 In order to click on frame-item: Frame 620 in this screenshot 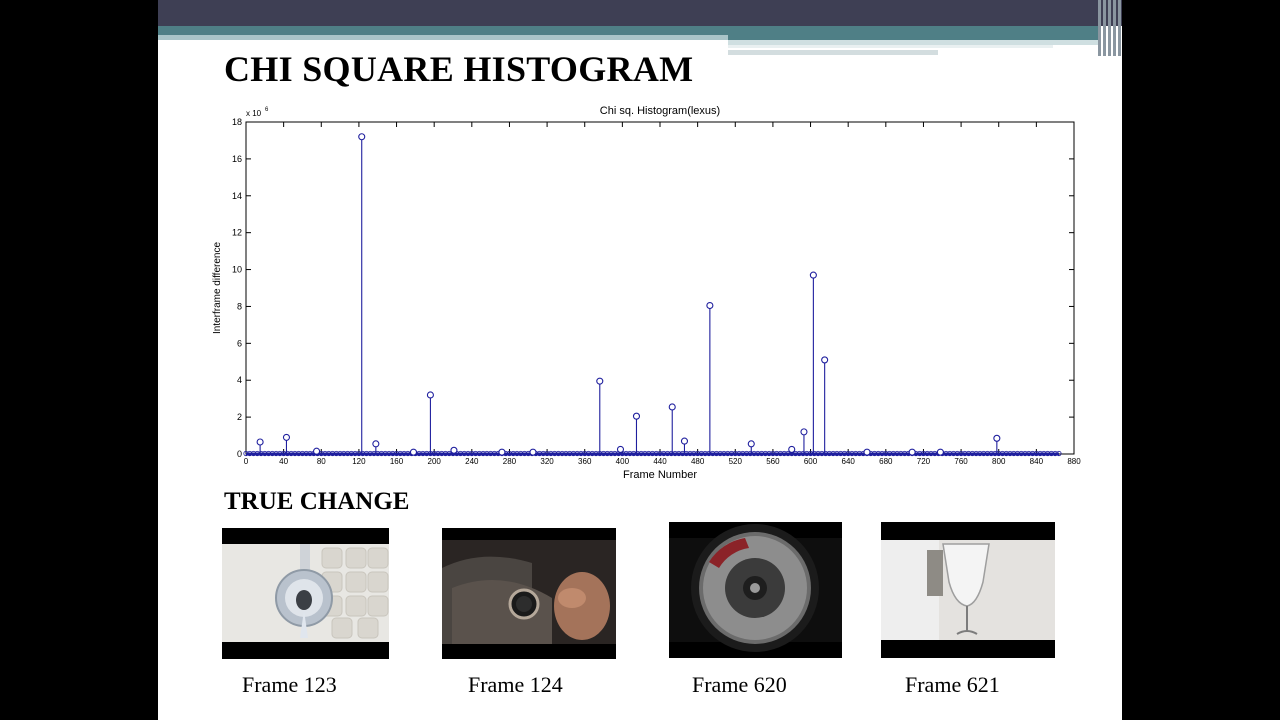, I will do `click(756, 611)`.